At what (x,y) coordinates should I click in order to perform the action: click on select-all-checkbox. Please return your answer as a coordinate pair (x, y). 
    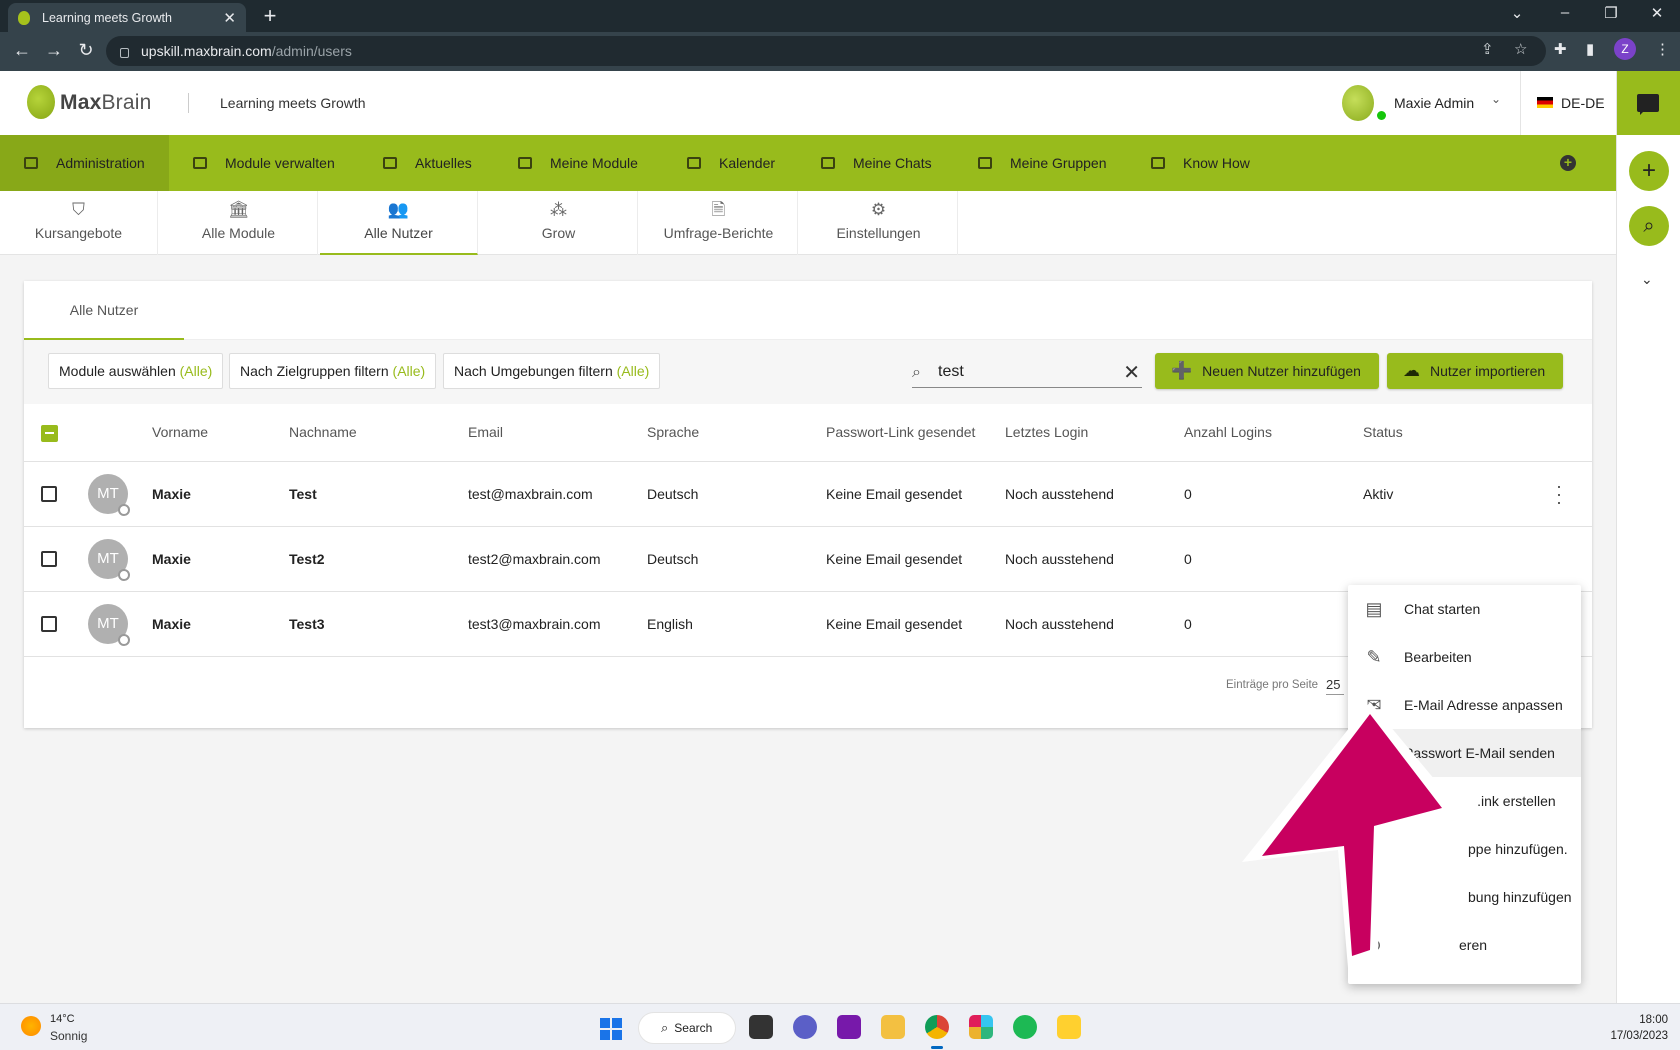
    Looking at the image, I should click on (49, 433).